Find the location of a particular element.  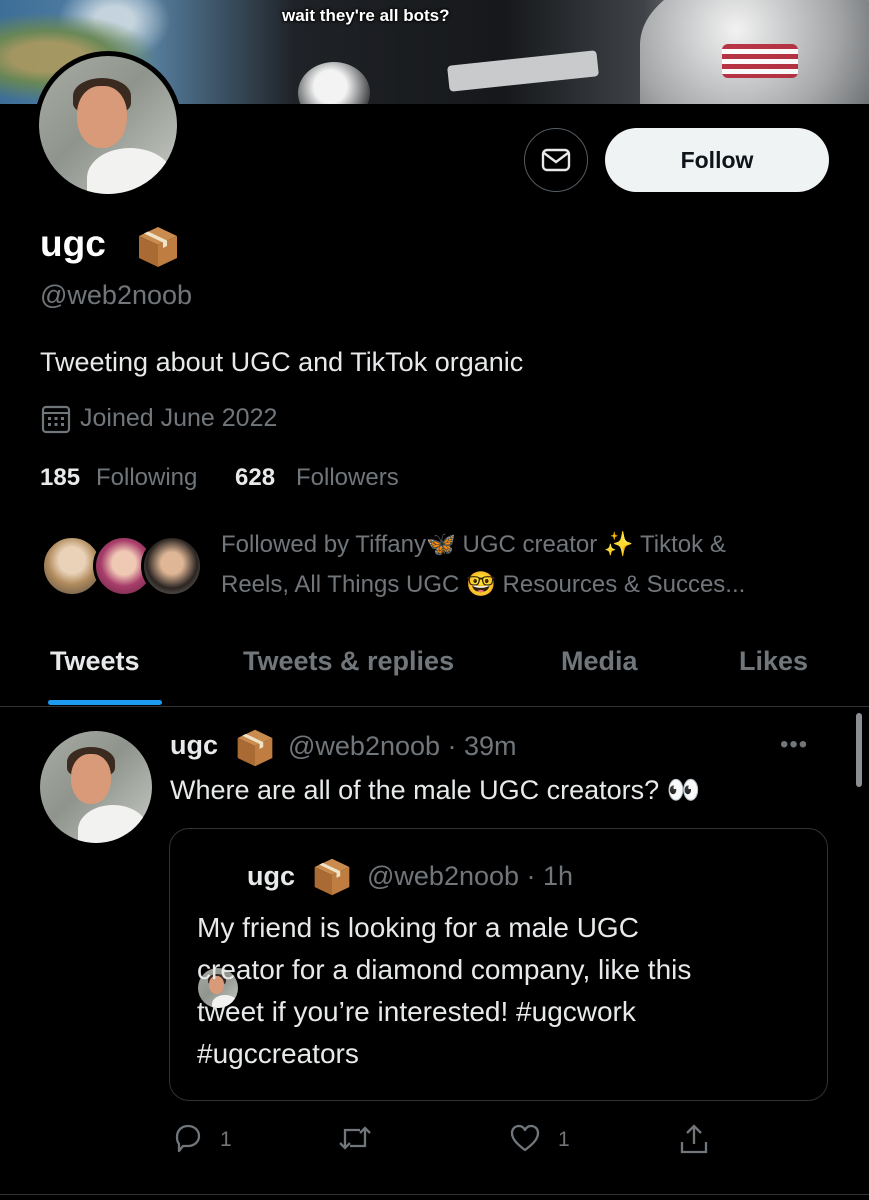

followers-count: 628 is located at coordinates (255, 478).